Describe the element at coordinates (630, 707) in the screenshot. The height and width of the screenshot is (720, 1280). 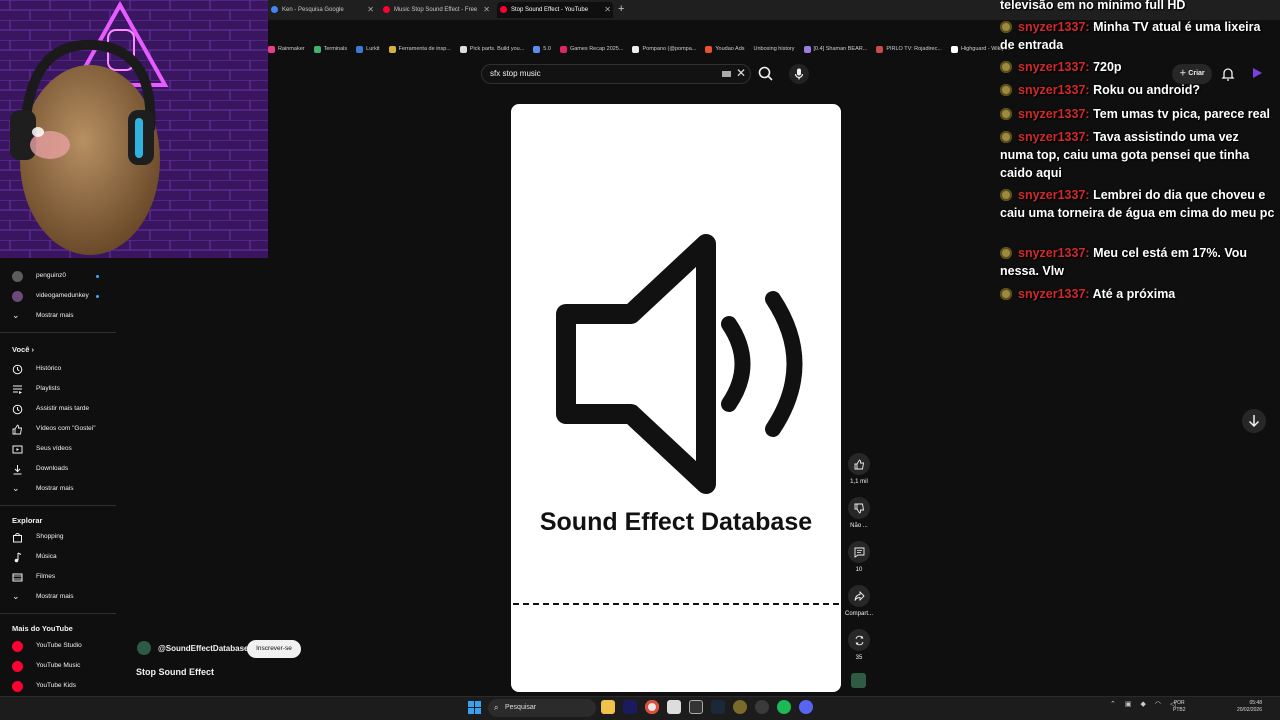
I see `premiere-icon` at that location.